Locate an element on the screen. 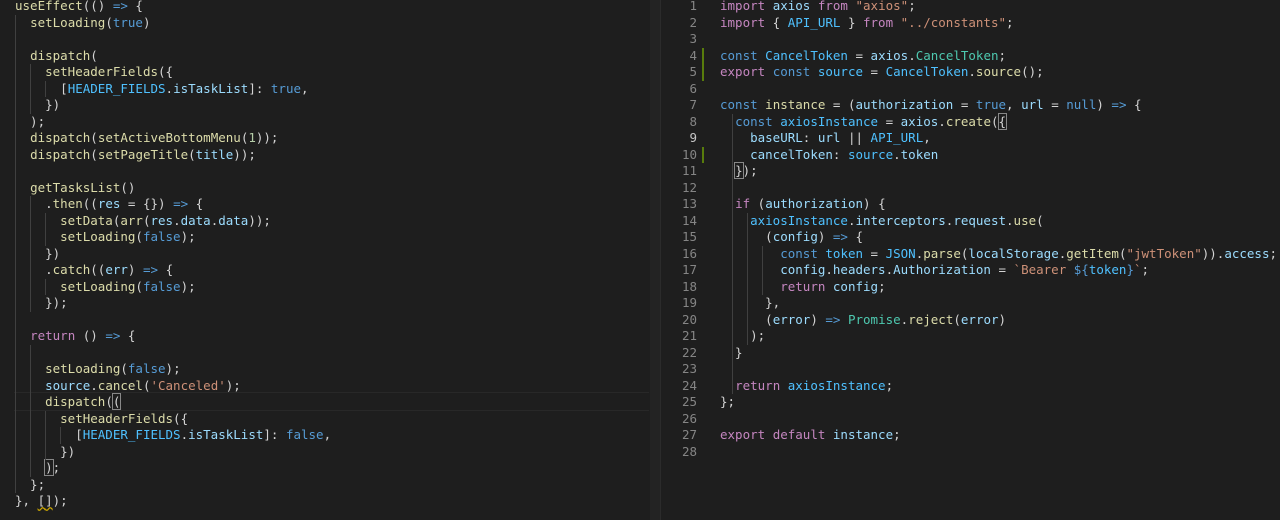 This screenshot has height=520, width=1280. code-line: 4 const CancelToken = axios.CancelToken; is located at coordinates (970, 55).